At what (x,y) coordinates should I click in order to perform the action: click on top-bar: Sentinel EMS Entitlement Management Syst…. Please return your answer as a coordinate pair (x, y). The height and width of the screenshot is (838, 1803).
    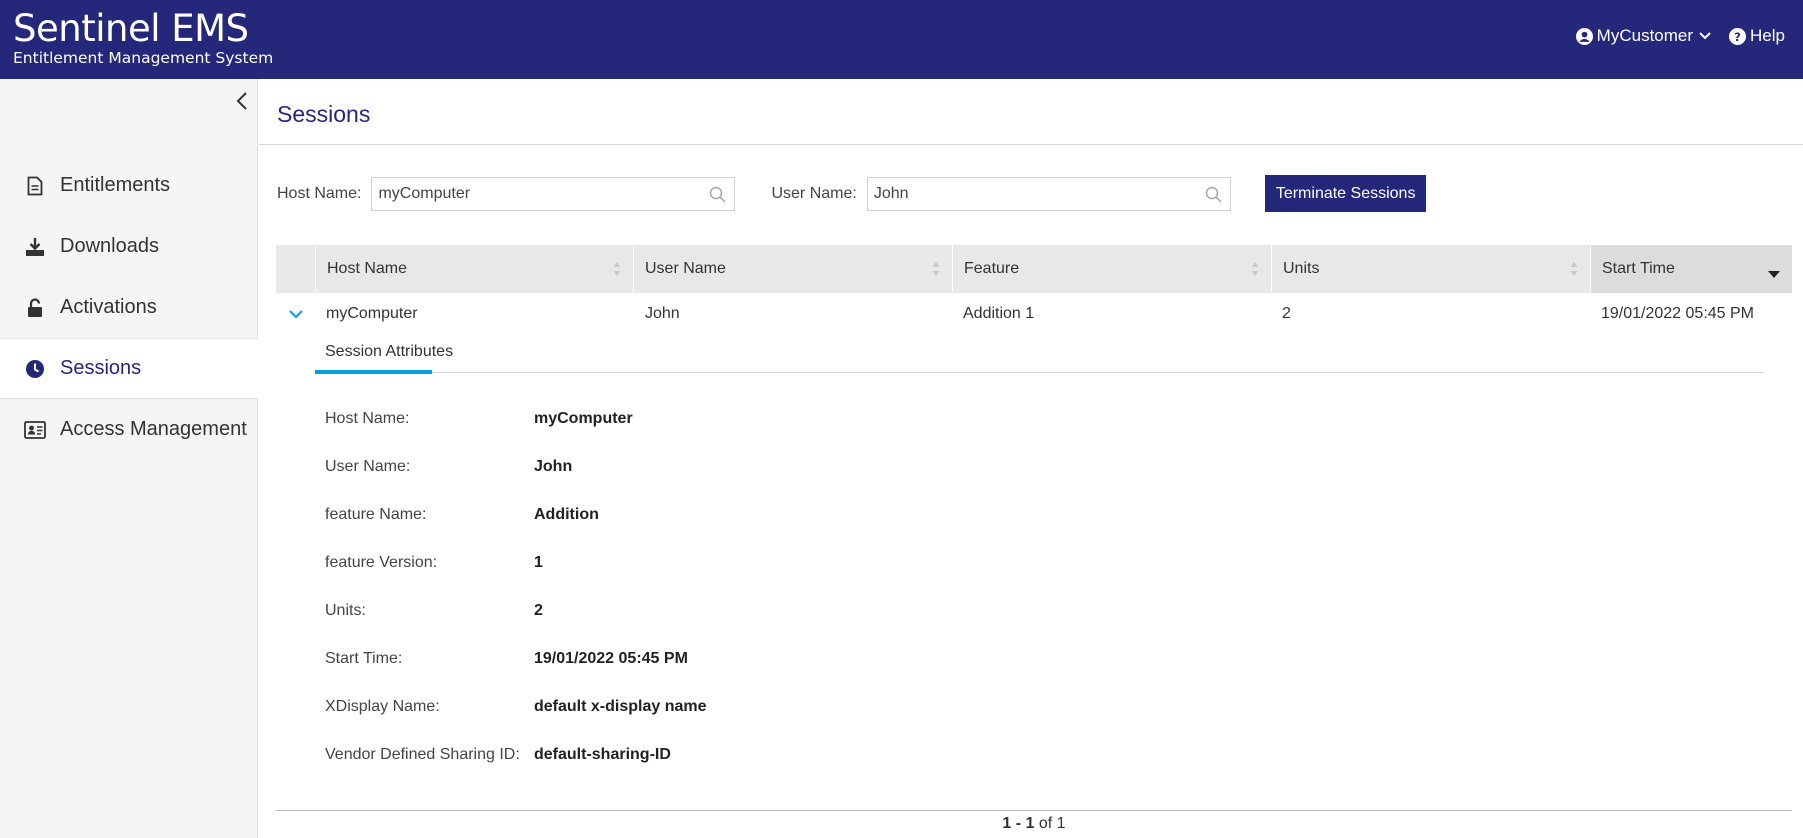
    Looking at the image, I should click on (901, 39).